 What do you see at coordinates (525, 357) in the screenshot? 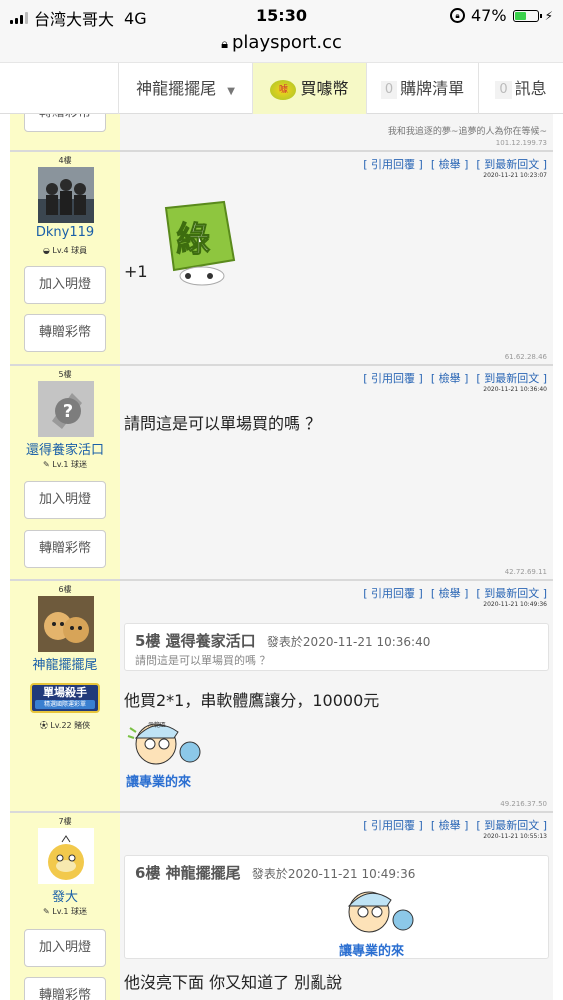
I see `post-ip: 61.62.28.46` at bounding box center [525, 357].